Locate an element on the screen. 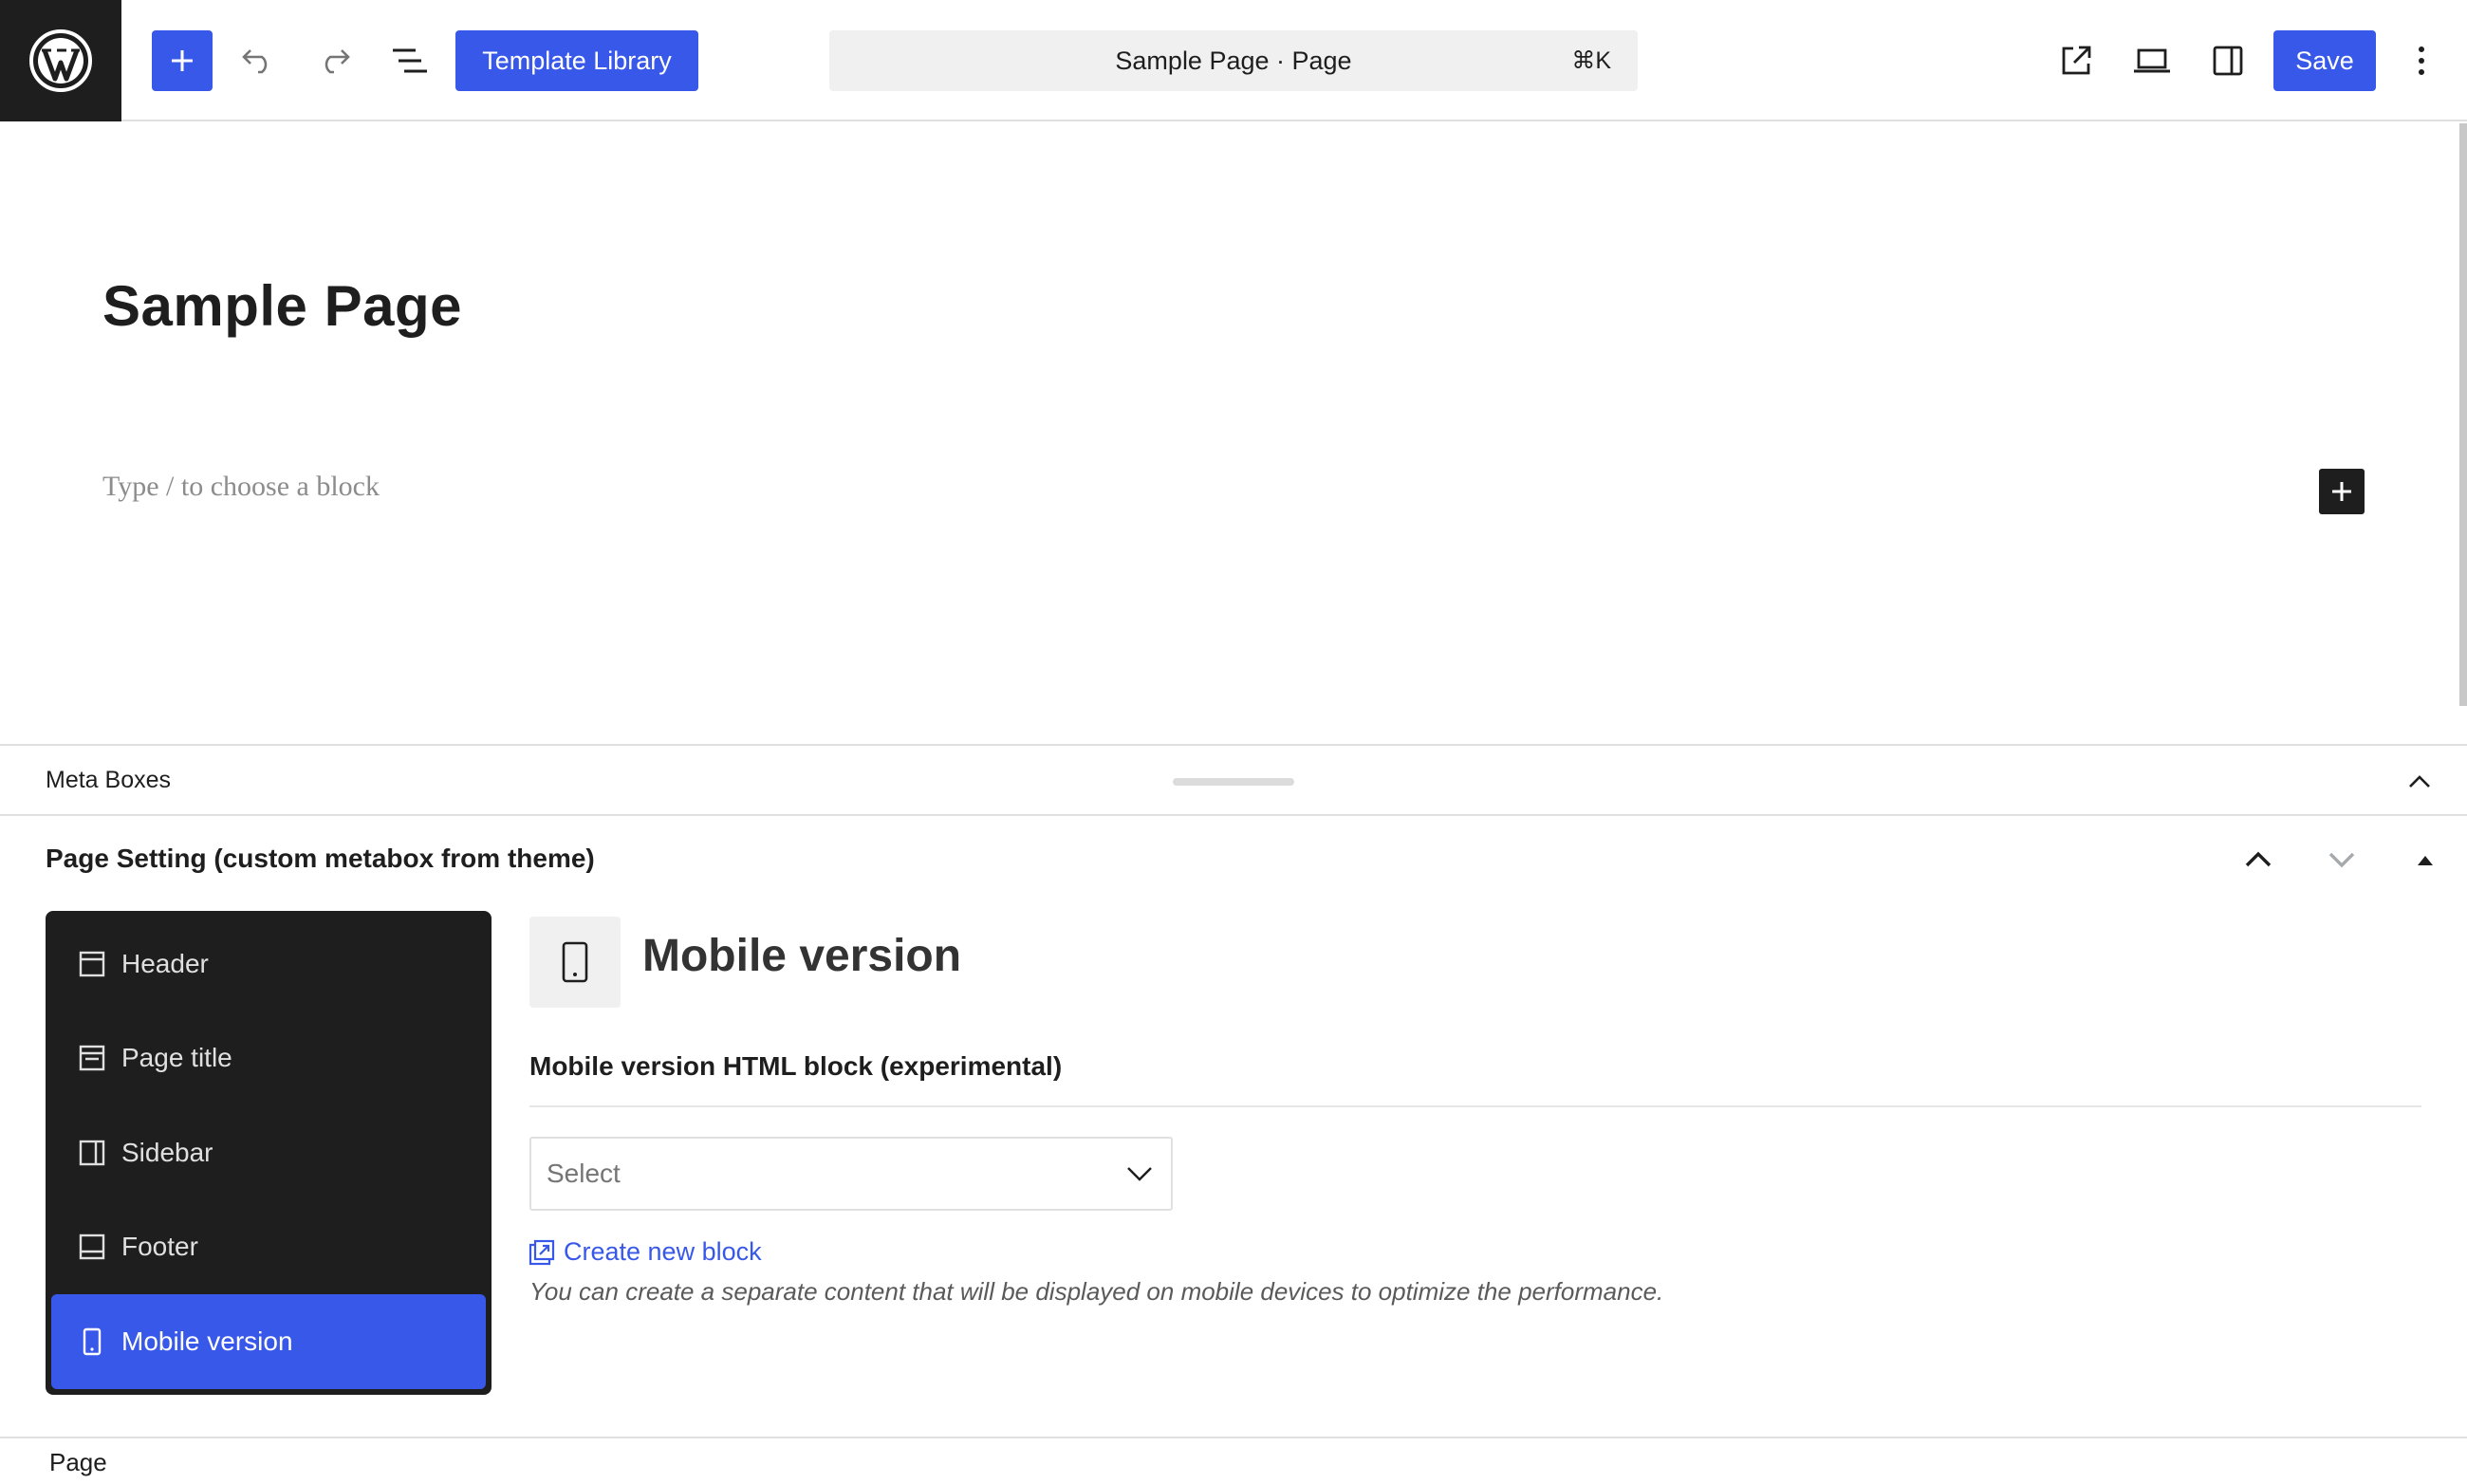 The image size is (2467, 1484). nav-item-mobile-version: Mobile version is located at coordinates (269, 1341).